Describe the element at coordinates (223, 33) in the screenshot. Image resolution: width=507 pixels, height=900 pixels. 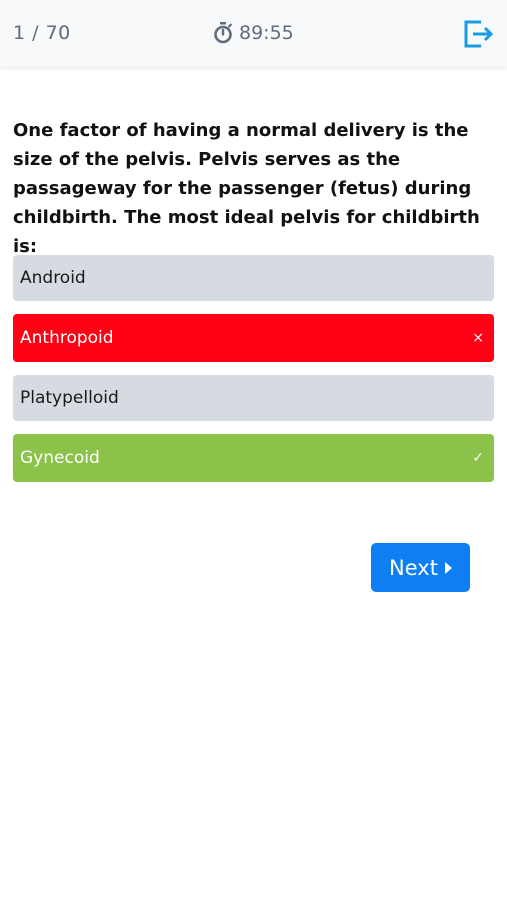
I see `stopwatch-icon` at that location.